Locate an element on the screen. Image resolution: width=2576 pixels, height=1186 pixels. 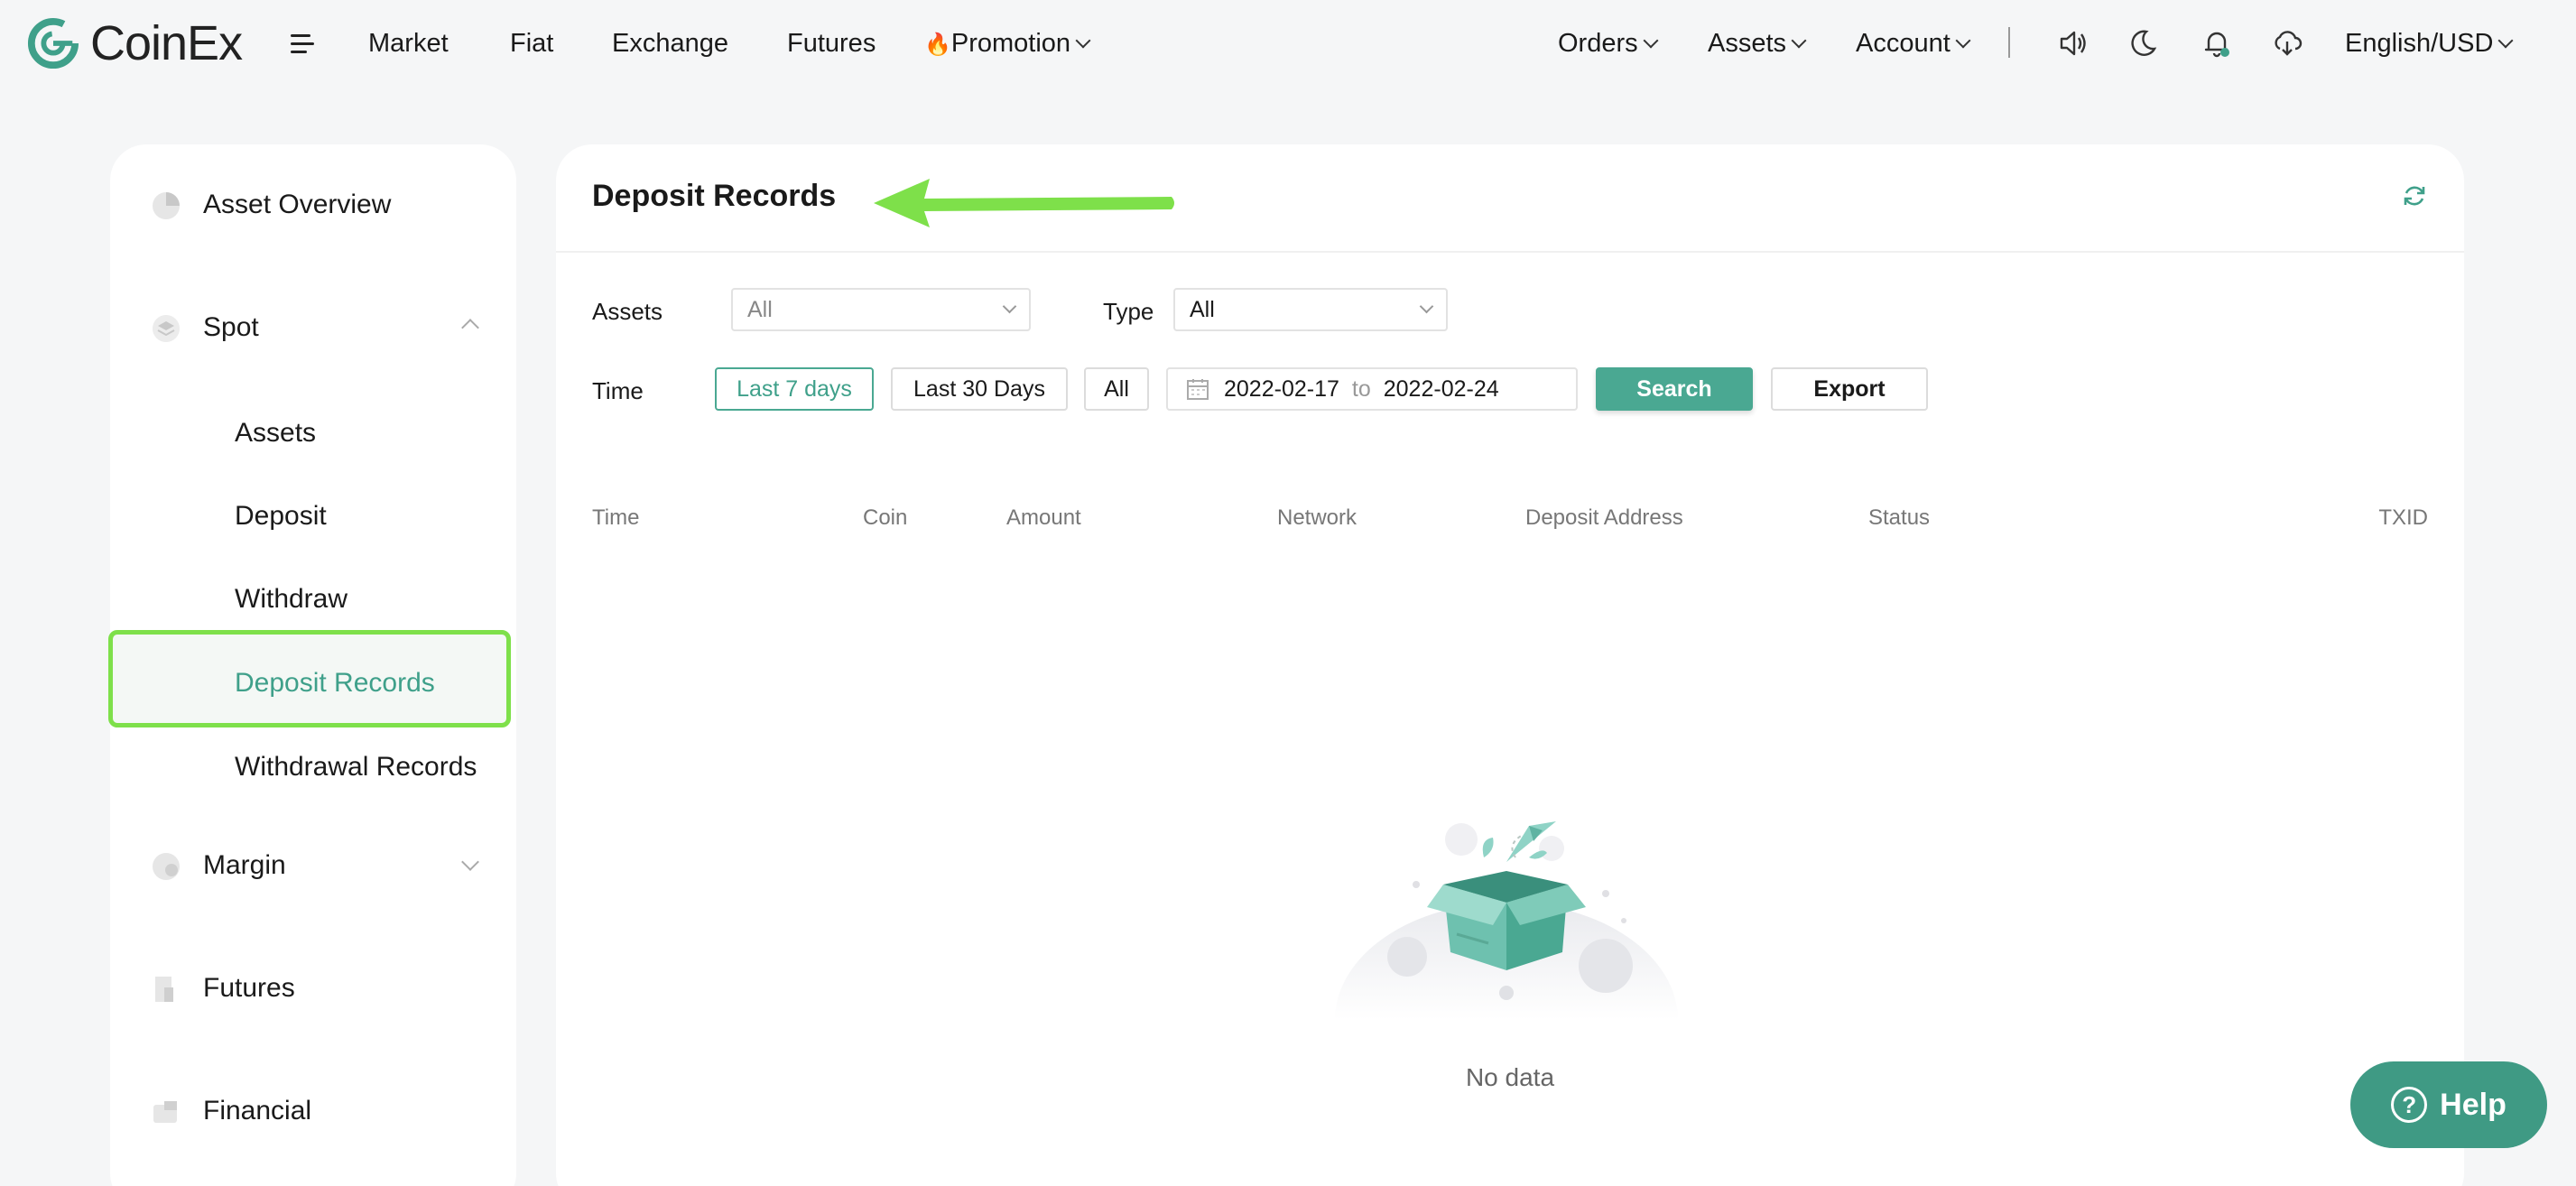
question-icon: ? is located at coordinates (2409, 1105).